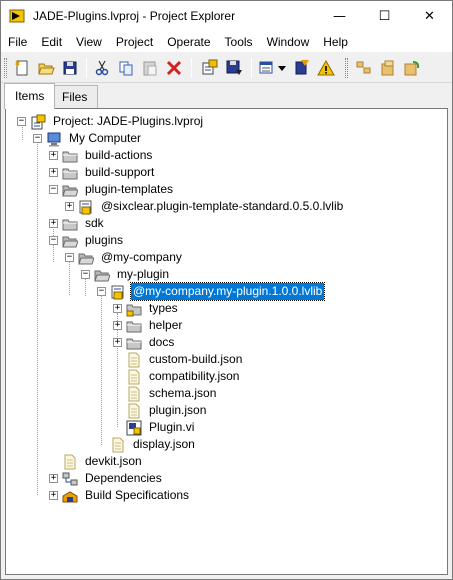  Describe the element at coordinates (103, 461) in the screenshot. I see `tree-item-devkit: devkit.json` at that location.